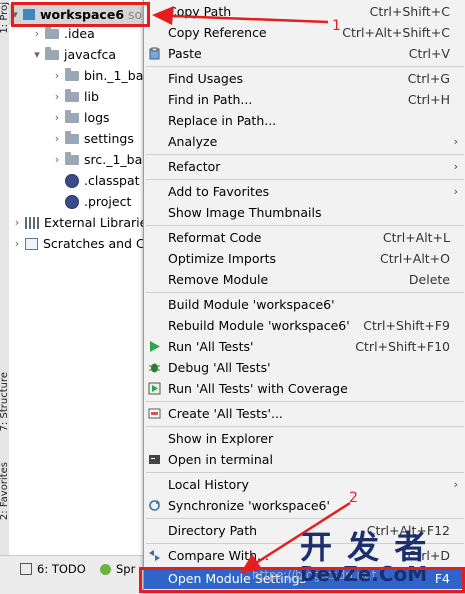 This screenshot has width=465, height=594. I want to click on annotation-marker-1: 1, so click(336, 26).